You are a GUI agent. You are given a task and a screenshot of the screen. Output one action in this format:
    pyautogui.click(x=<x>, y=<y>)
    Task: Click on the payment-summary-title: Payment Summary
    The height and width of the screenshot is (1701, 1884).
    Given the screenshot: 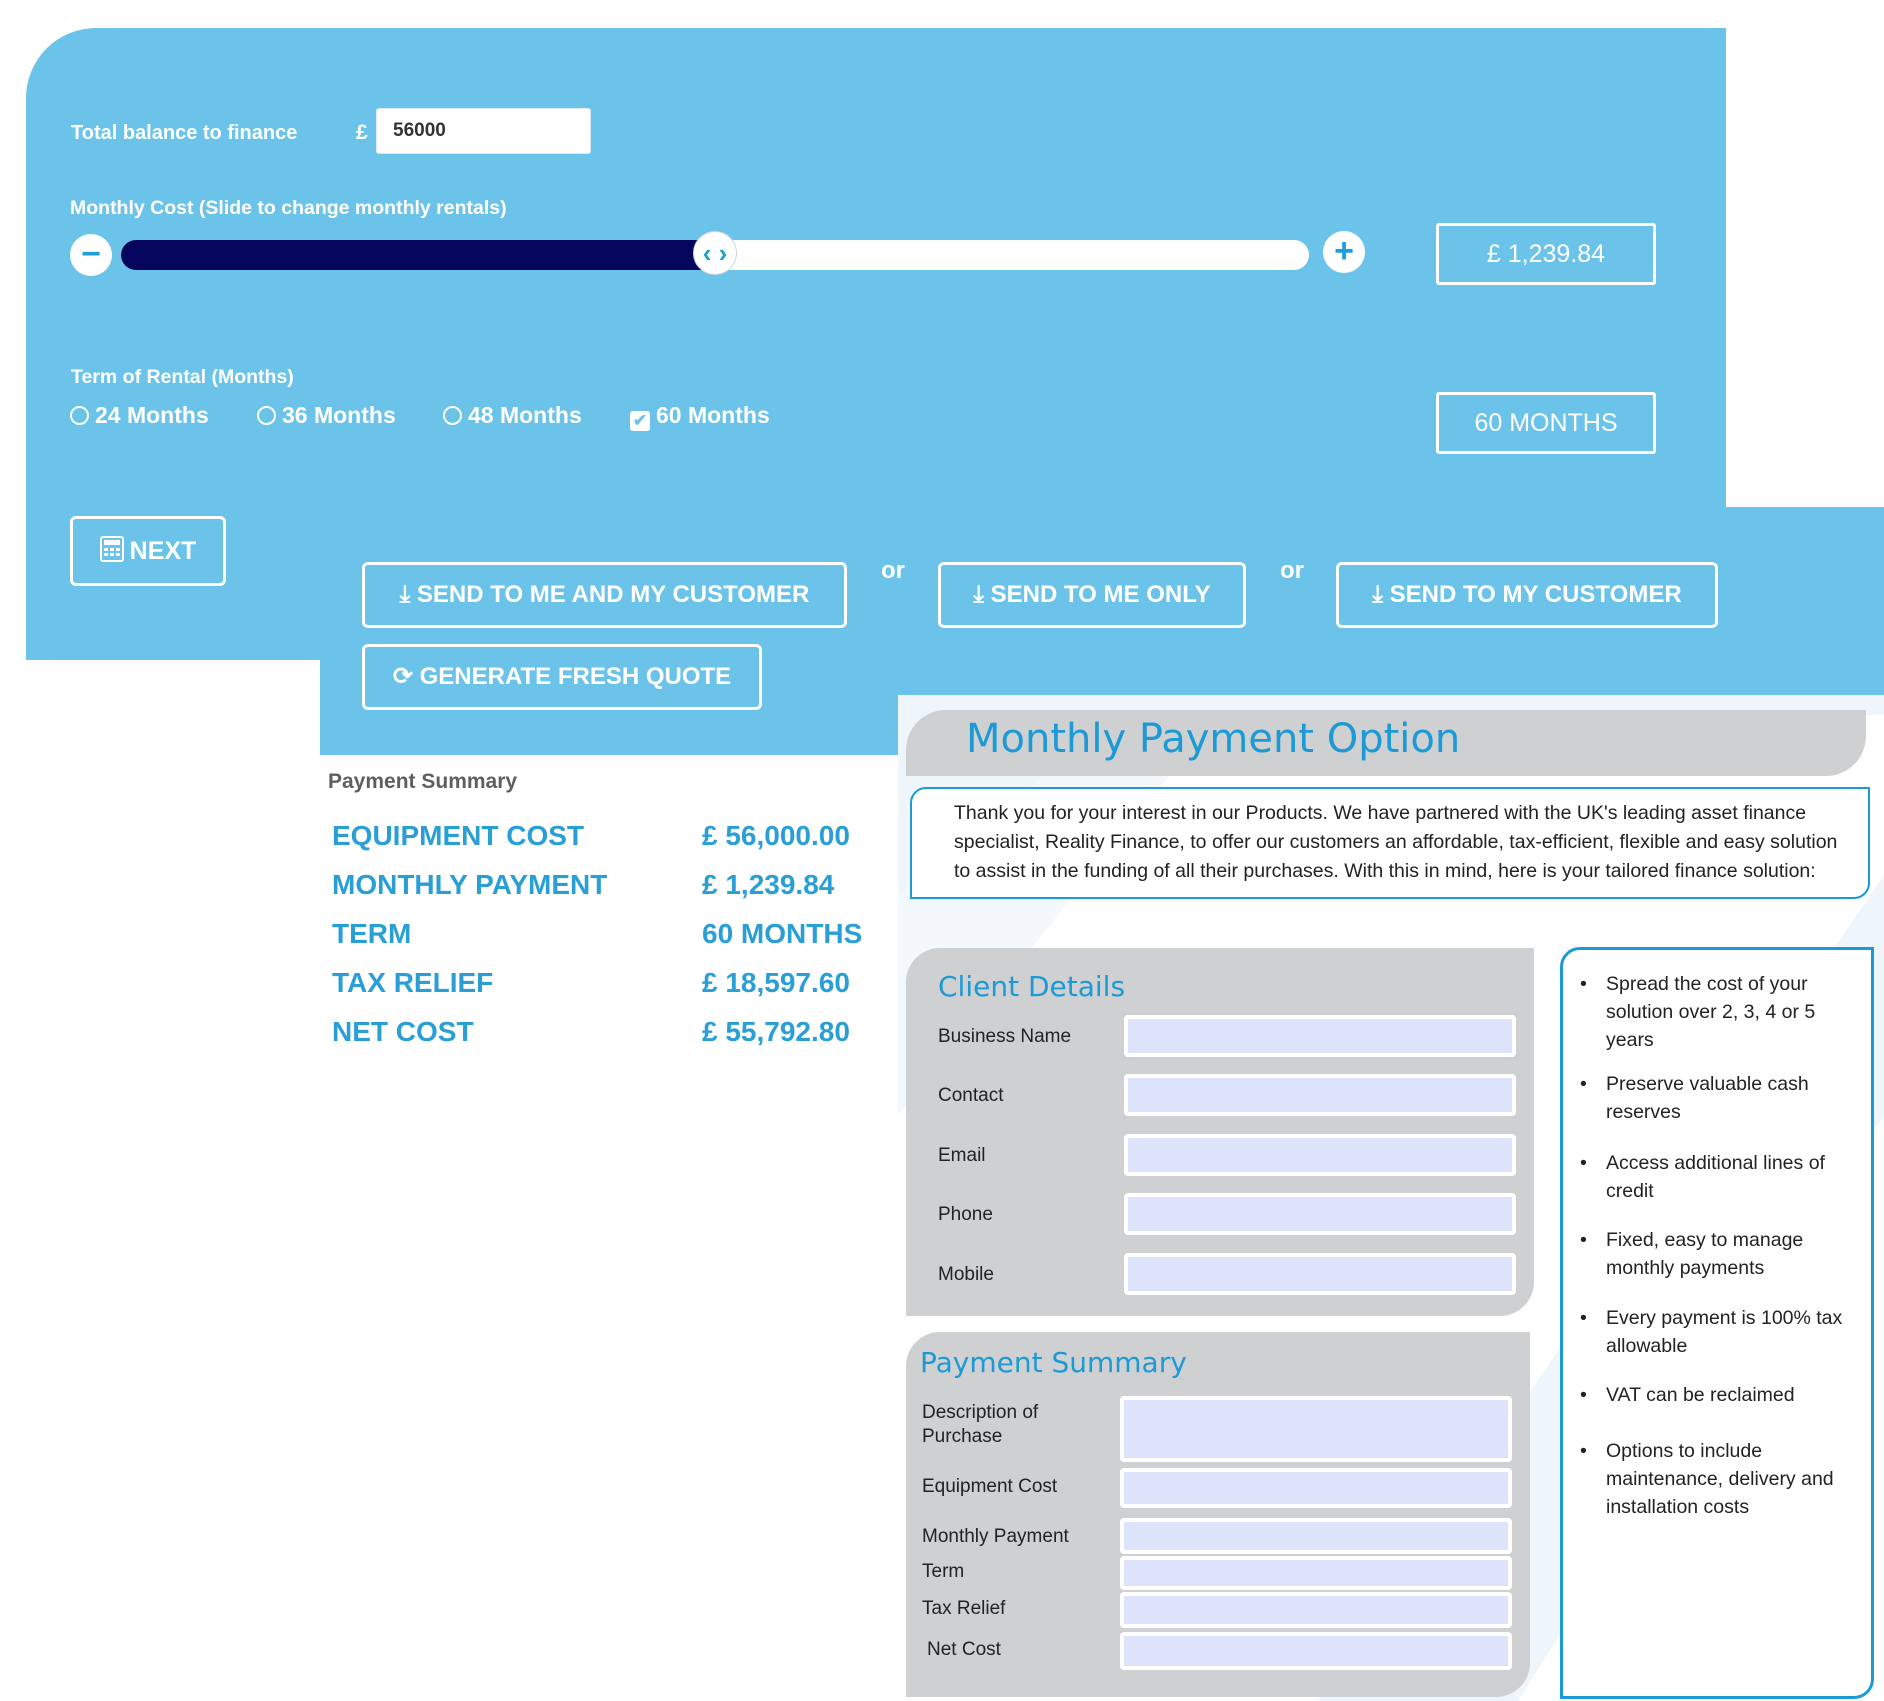 What is the action you would take?
    pyautogui.click(x=1053, y=1362)
    